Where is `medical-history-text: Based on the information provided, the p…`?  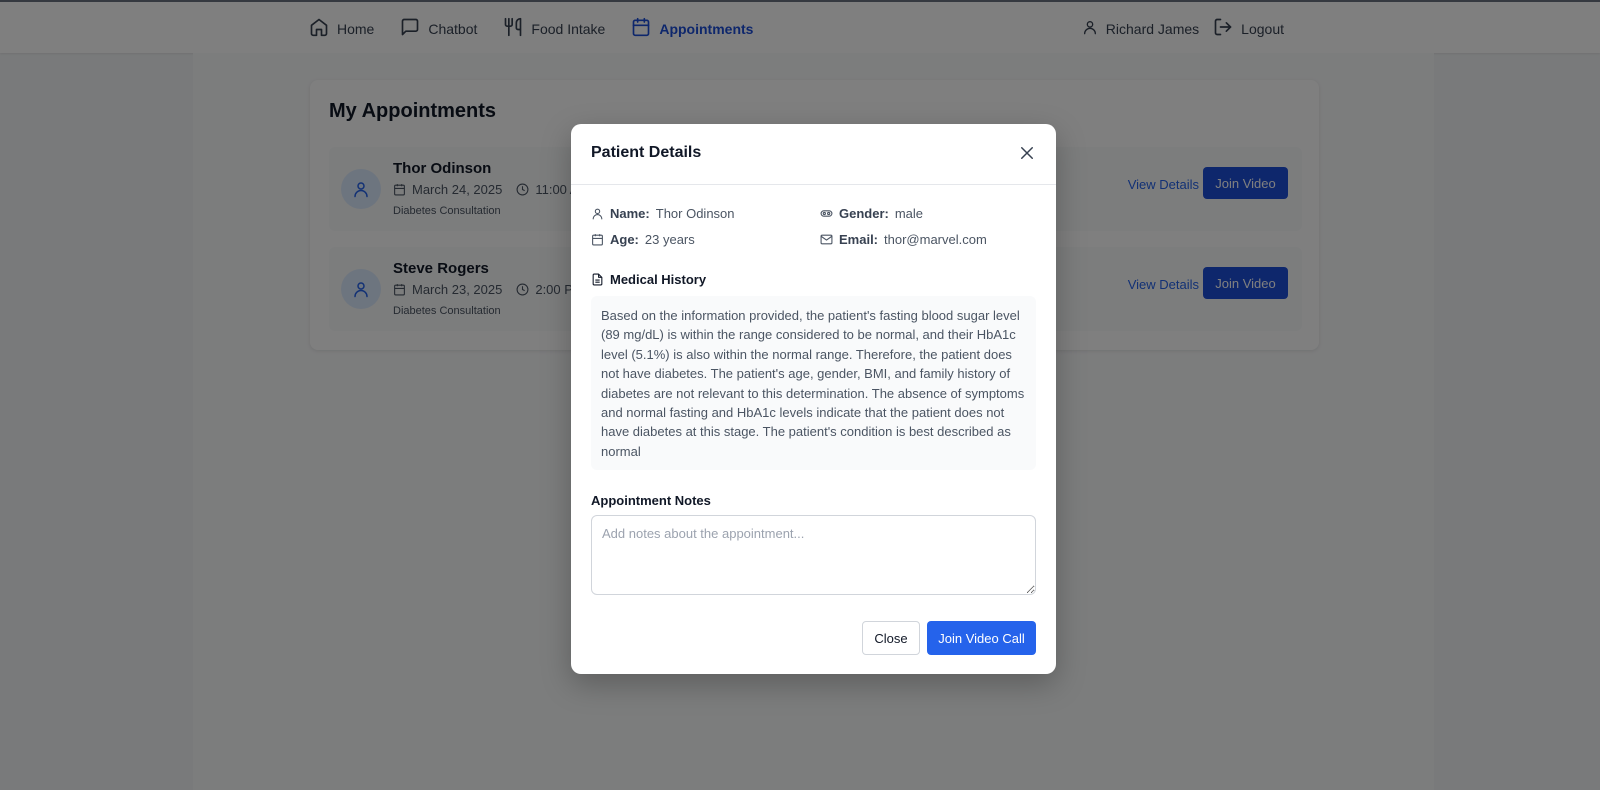
medical-history-text: Based on the information provided, the p… is located at coordinates (813, 383).